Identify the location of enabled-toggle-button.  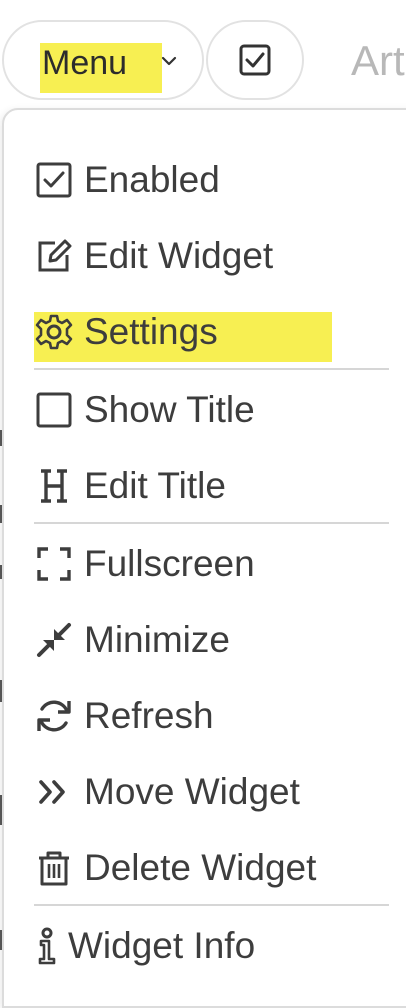
(255, 60).